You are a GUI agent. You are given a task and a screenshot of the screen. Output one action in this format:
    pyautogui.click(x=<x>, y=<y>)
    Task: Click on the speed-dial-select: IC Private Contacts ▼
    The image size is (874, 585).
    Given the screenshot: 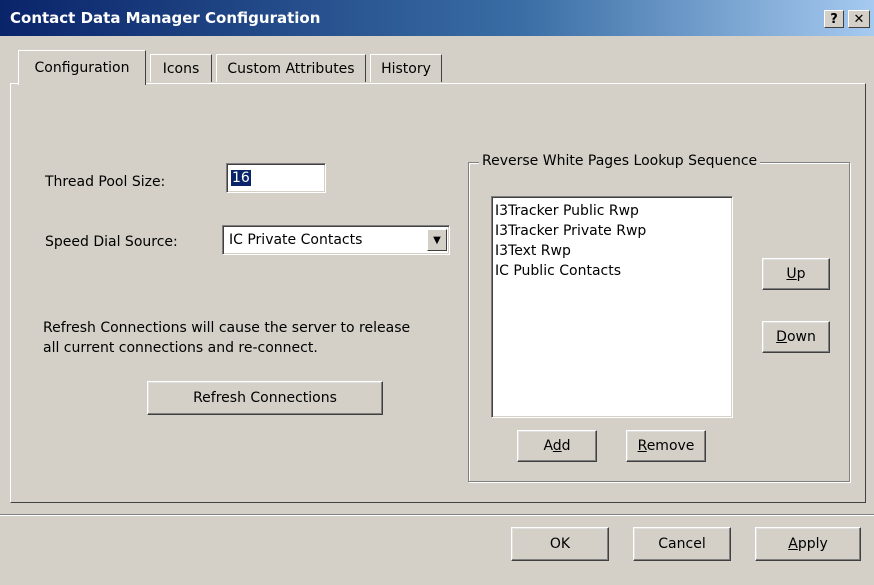 What is the action you would take?
    pyautogui.click(x=336, y=240)
    